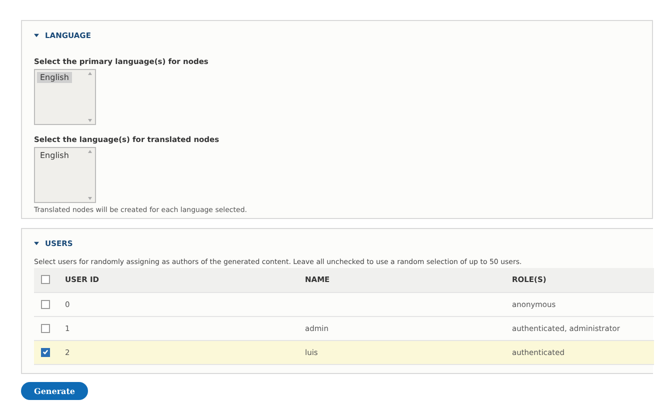 The width and height of the screenshot is (668, 418). I want to click on generate-button: Generate, so click(54, 391).